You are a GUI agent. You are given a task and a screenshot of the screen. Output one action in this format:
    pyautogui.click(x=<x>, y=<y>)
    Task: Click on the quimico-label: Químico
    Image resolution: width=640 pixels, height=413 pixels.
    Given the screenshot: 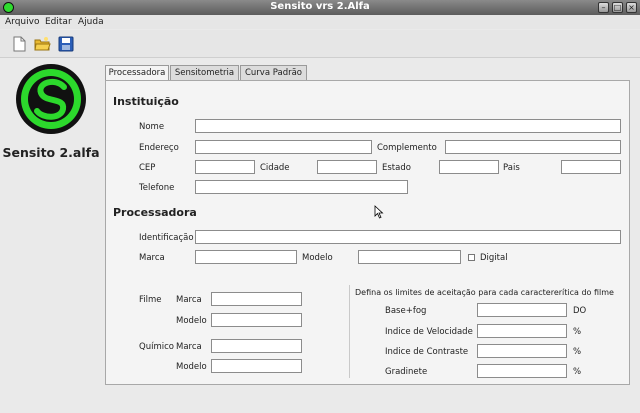 What is the action you would take?
    pyautogui.click(x=156, y=347)
    